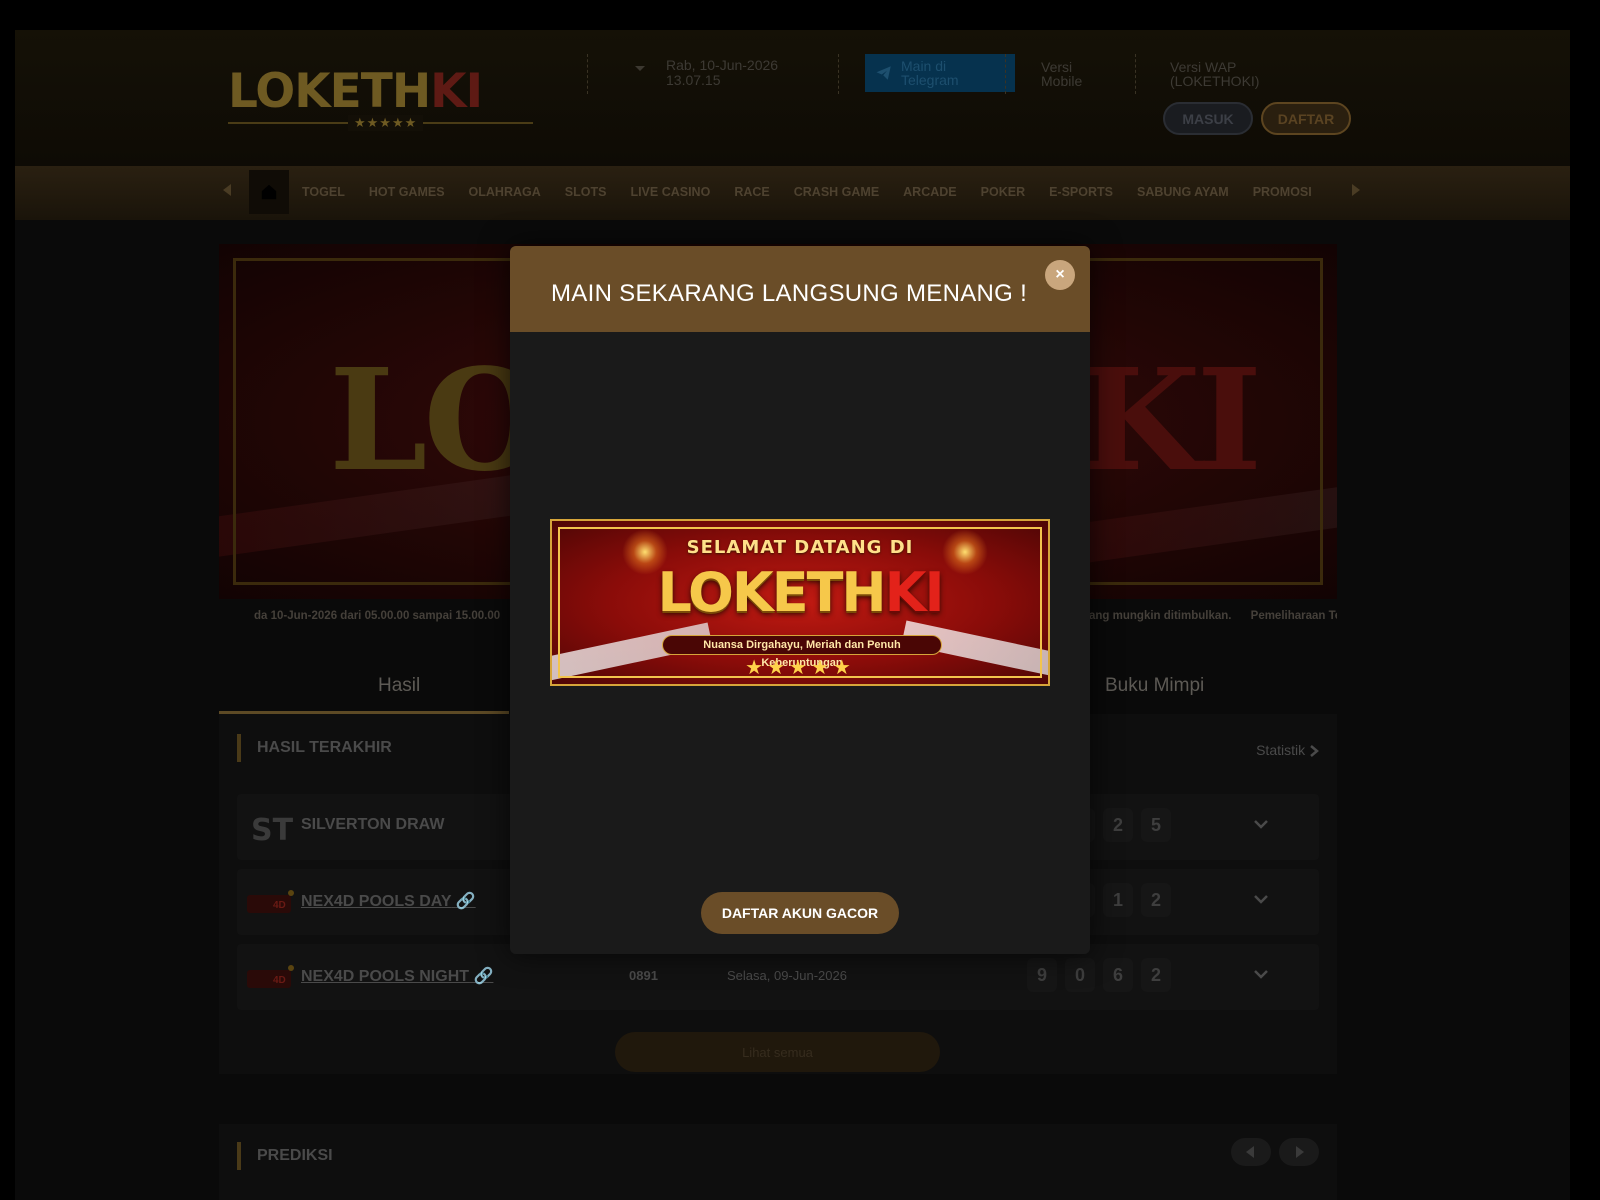  Describe the element at coordinates (1356, 190) in the screenshot. I see `nav-scroll-right-icon` at that location.